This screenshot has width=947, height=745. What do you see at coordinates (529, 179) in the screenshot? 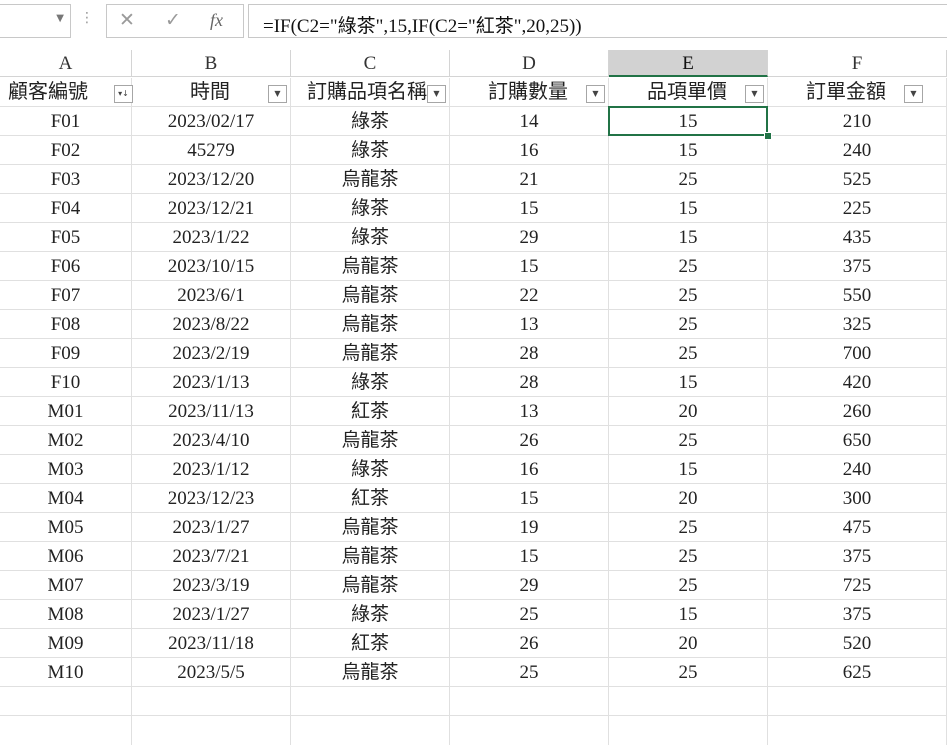
I see `table-cell: 21` at bounding box center [529, 179].